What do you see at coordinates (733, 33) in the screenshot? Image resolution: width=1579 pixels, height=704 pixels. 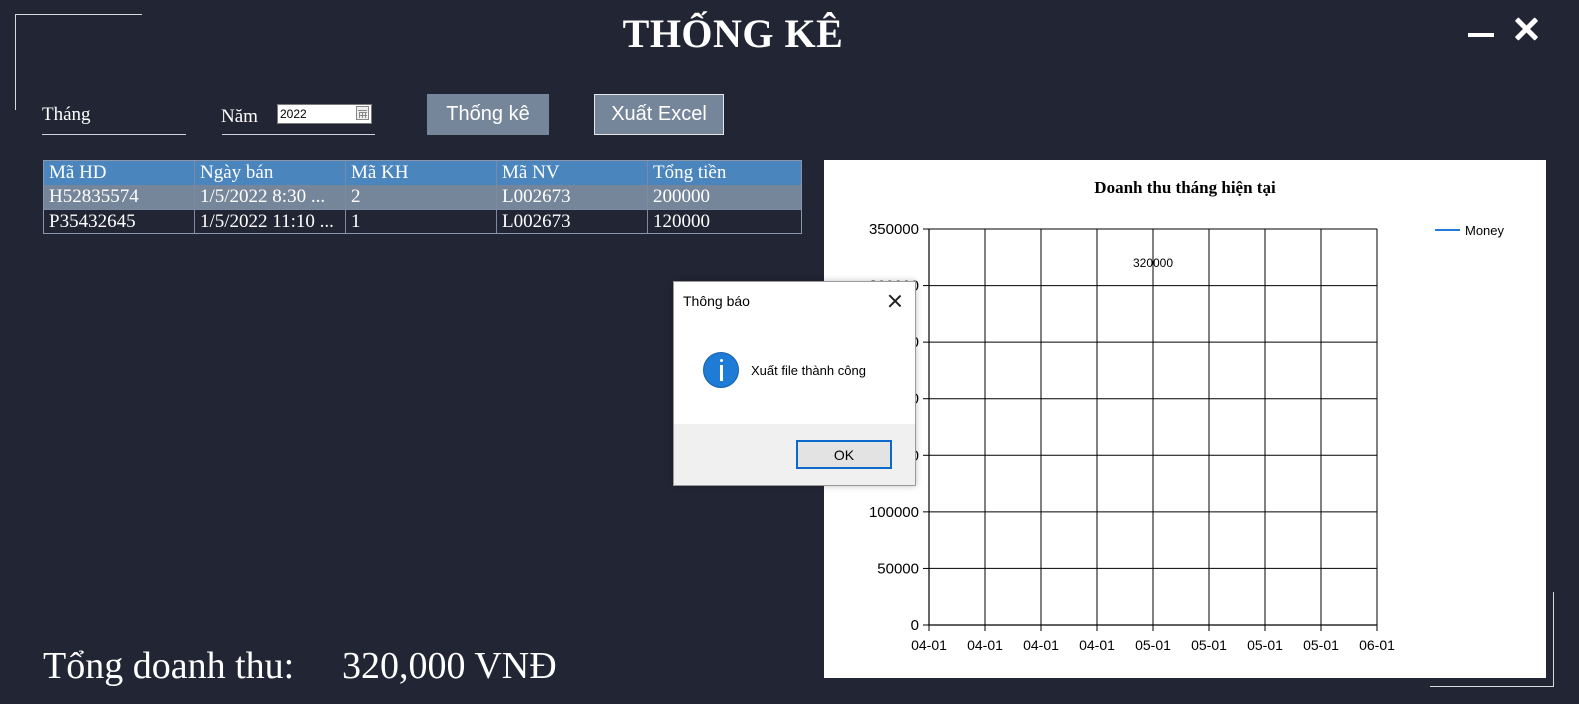 I see `page-title: THỐNG KÊ` at bounding box center [733, 33].